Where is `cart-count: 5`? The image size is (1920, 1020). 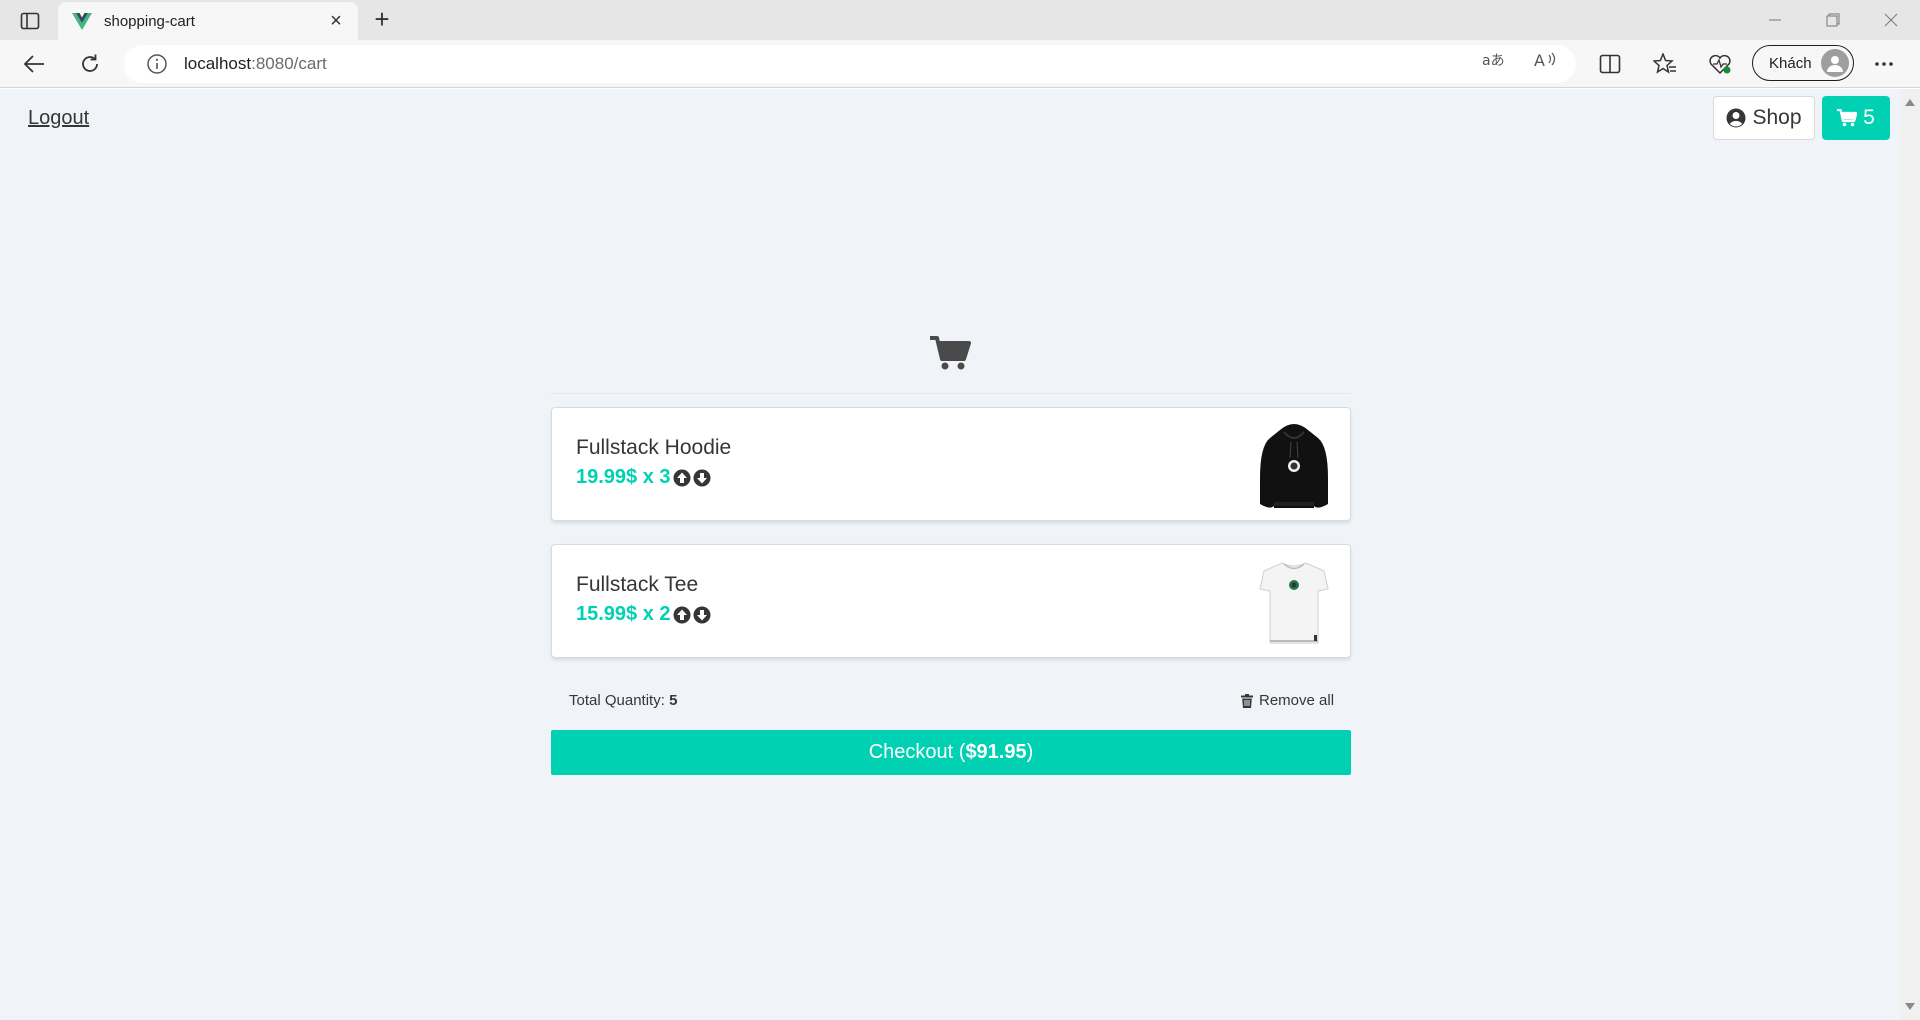 cart-count: 5 is located at coordinates (1869, 117).